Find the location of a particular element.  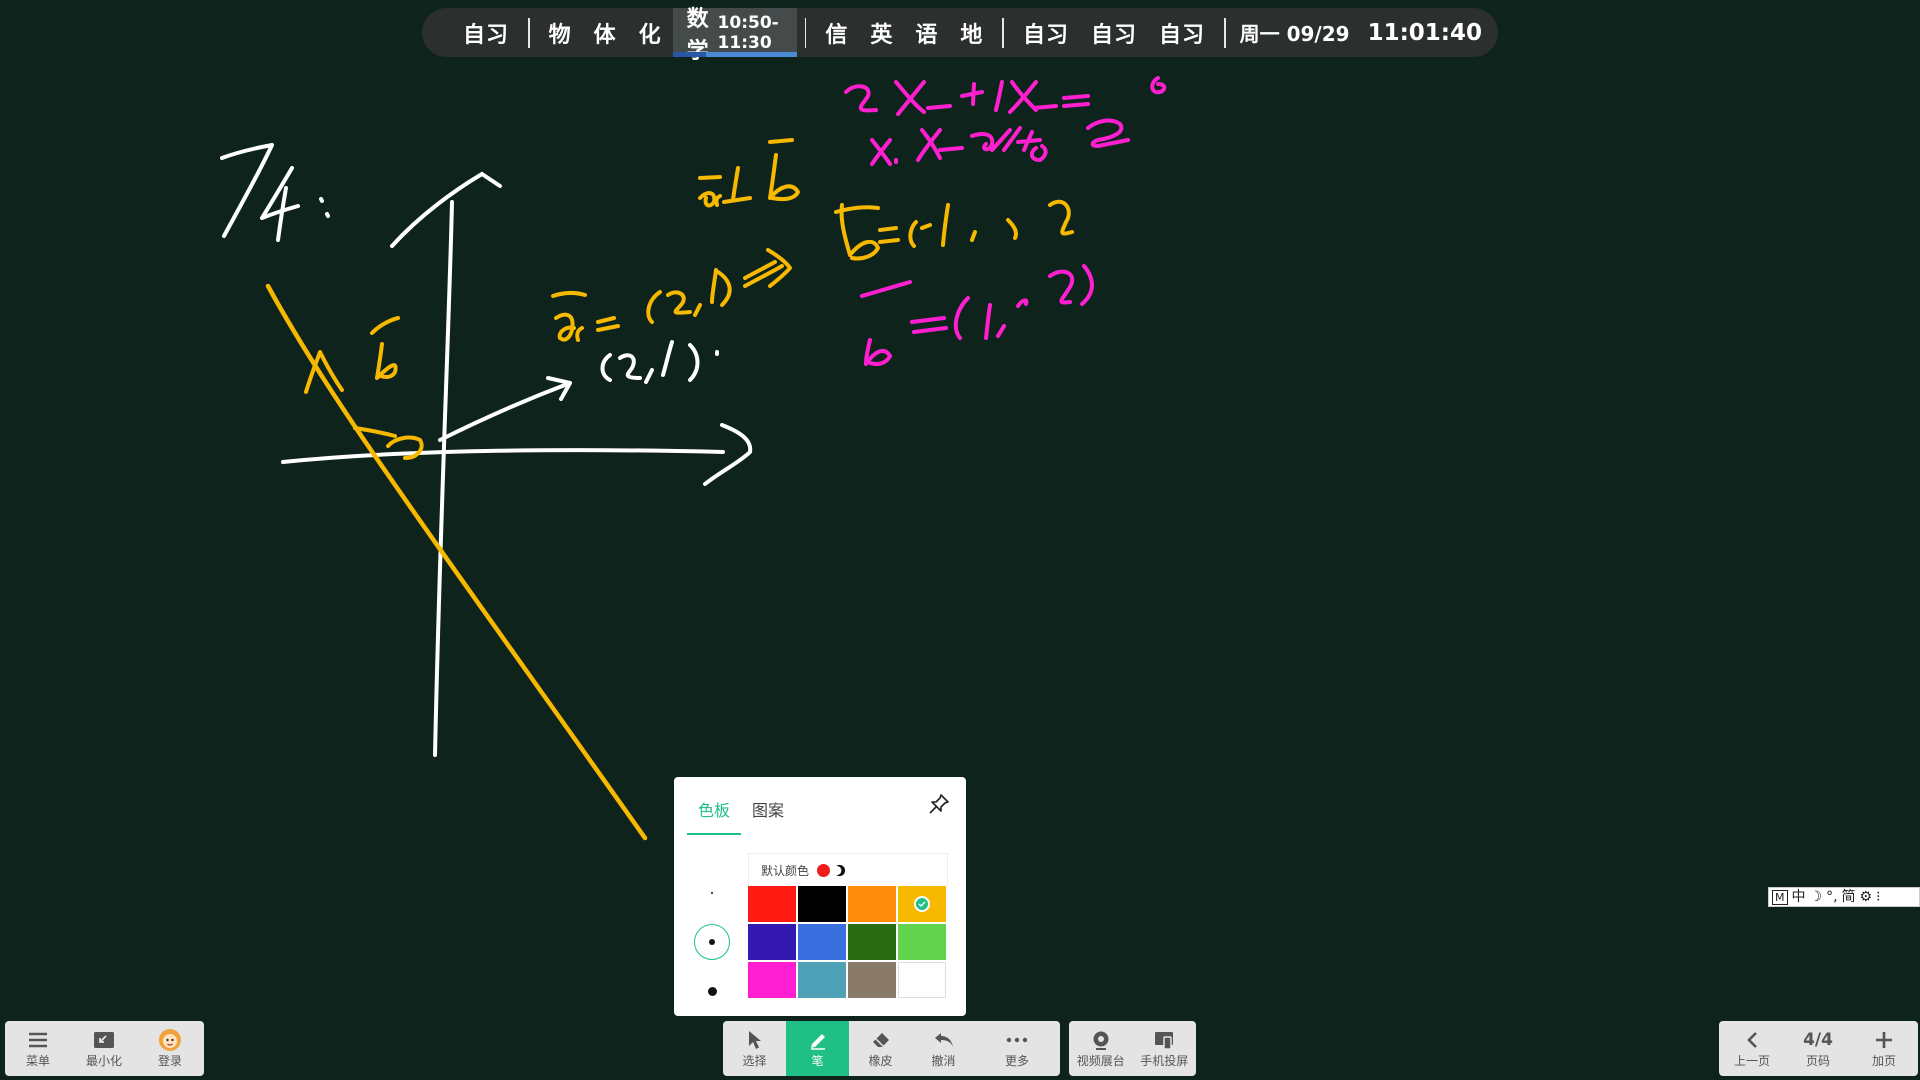

cursor-icon is located at coordinates (755, 1040).